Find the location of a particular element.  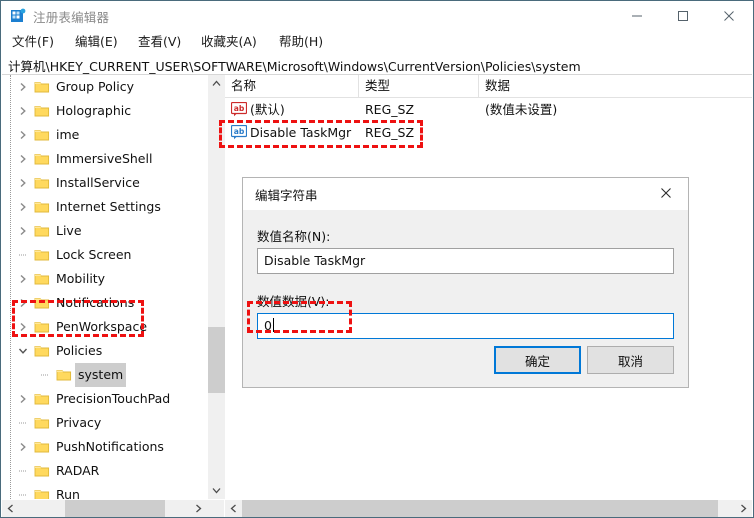

tree-hscroll-thumb is located at coordinates (115, 508).